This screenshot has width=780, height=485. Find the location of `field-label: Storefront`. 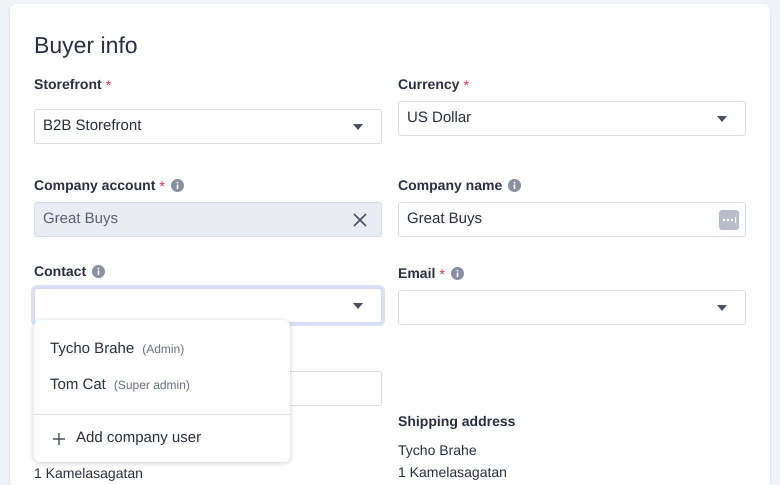

field-label: Storefront is located at coordinates (68, 84).